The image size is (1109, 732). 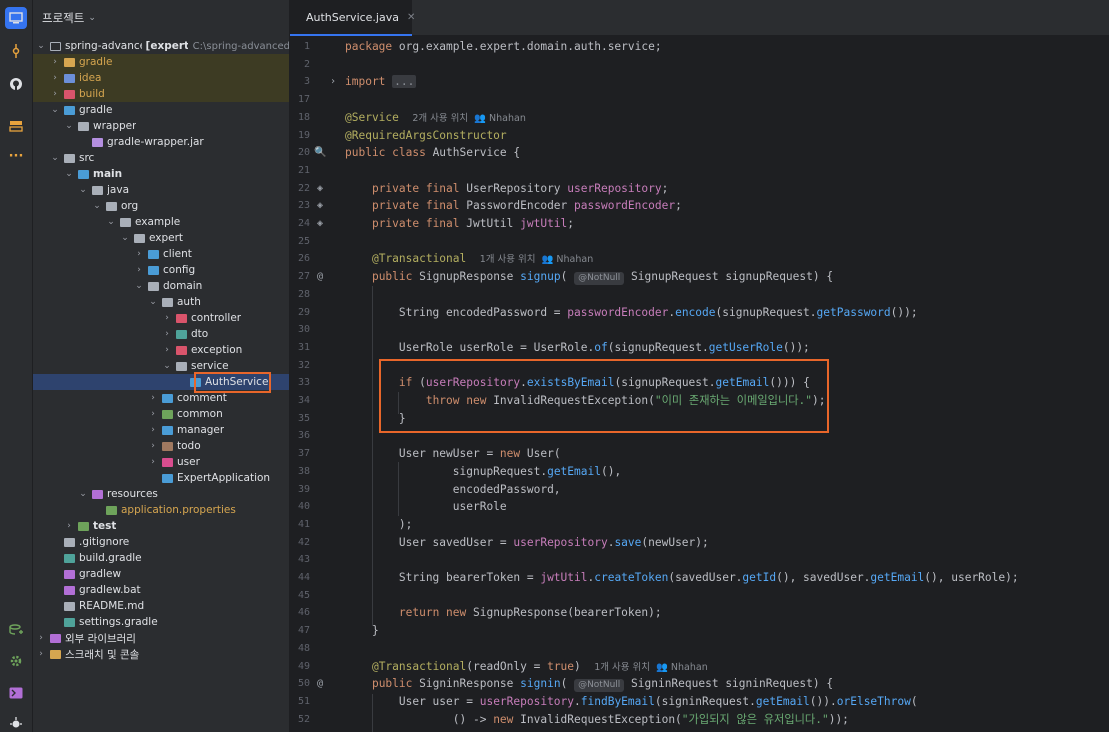 I want to click on code-line: 47 }, so click(x=699, y=630).